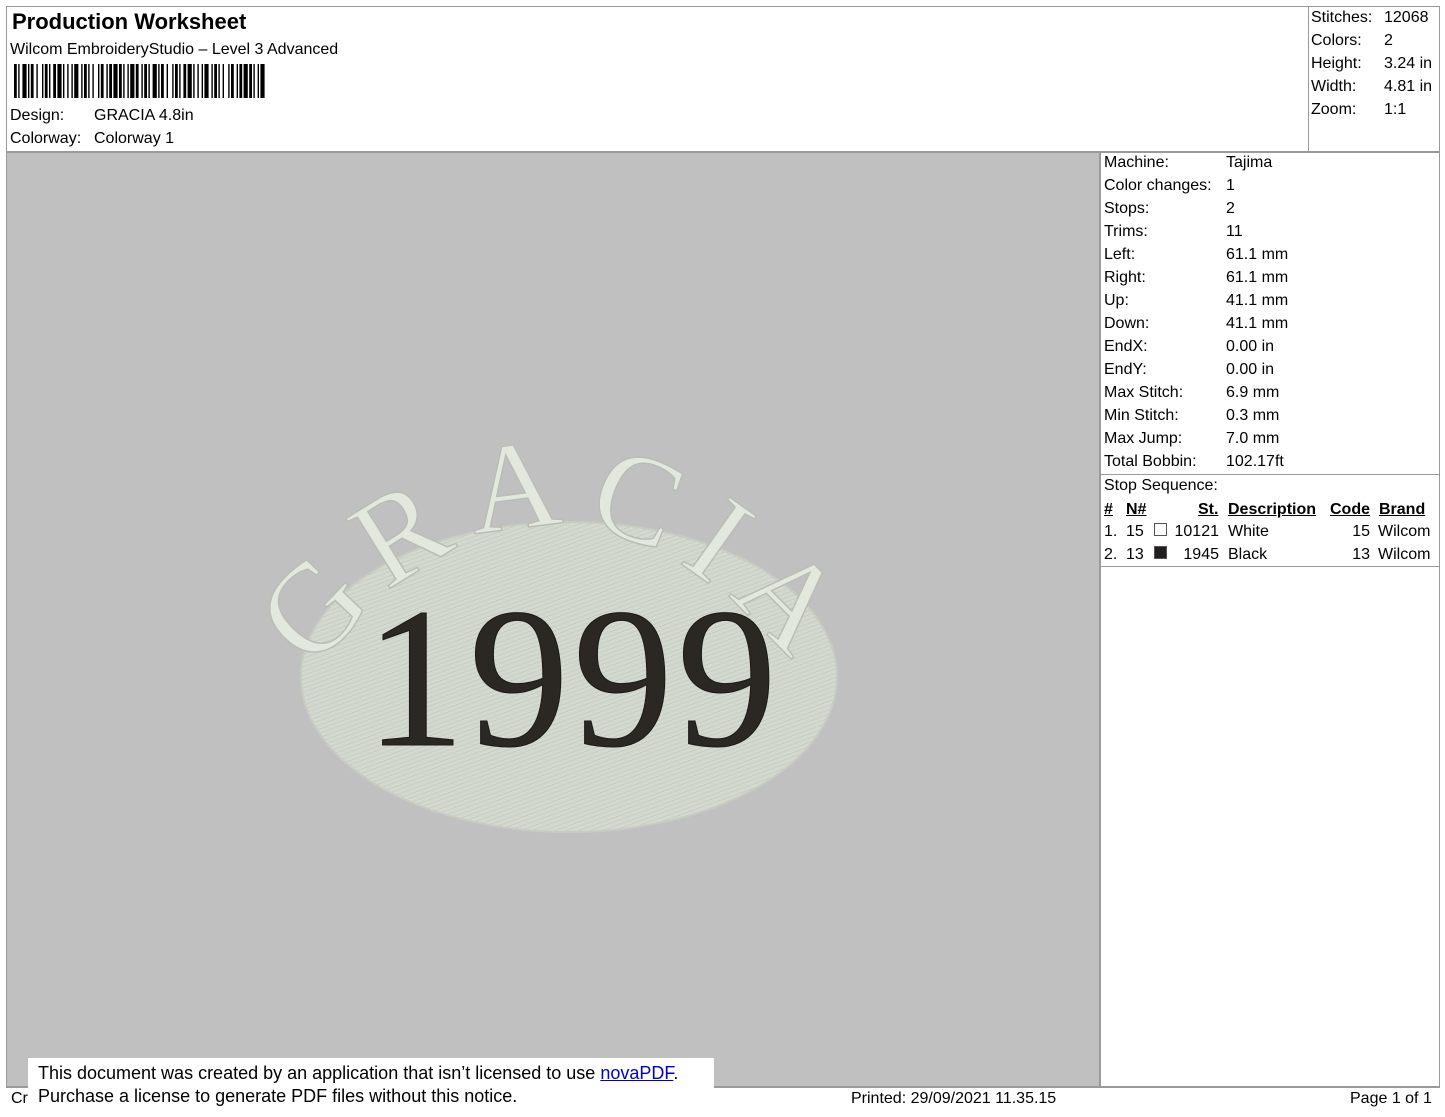 This screenshot has height=1117, width=1445. What do you see at coordinates (1208, 509) in the screenshot?
I see `col-header-stitches: St.` at bounding box center [1208, 509].